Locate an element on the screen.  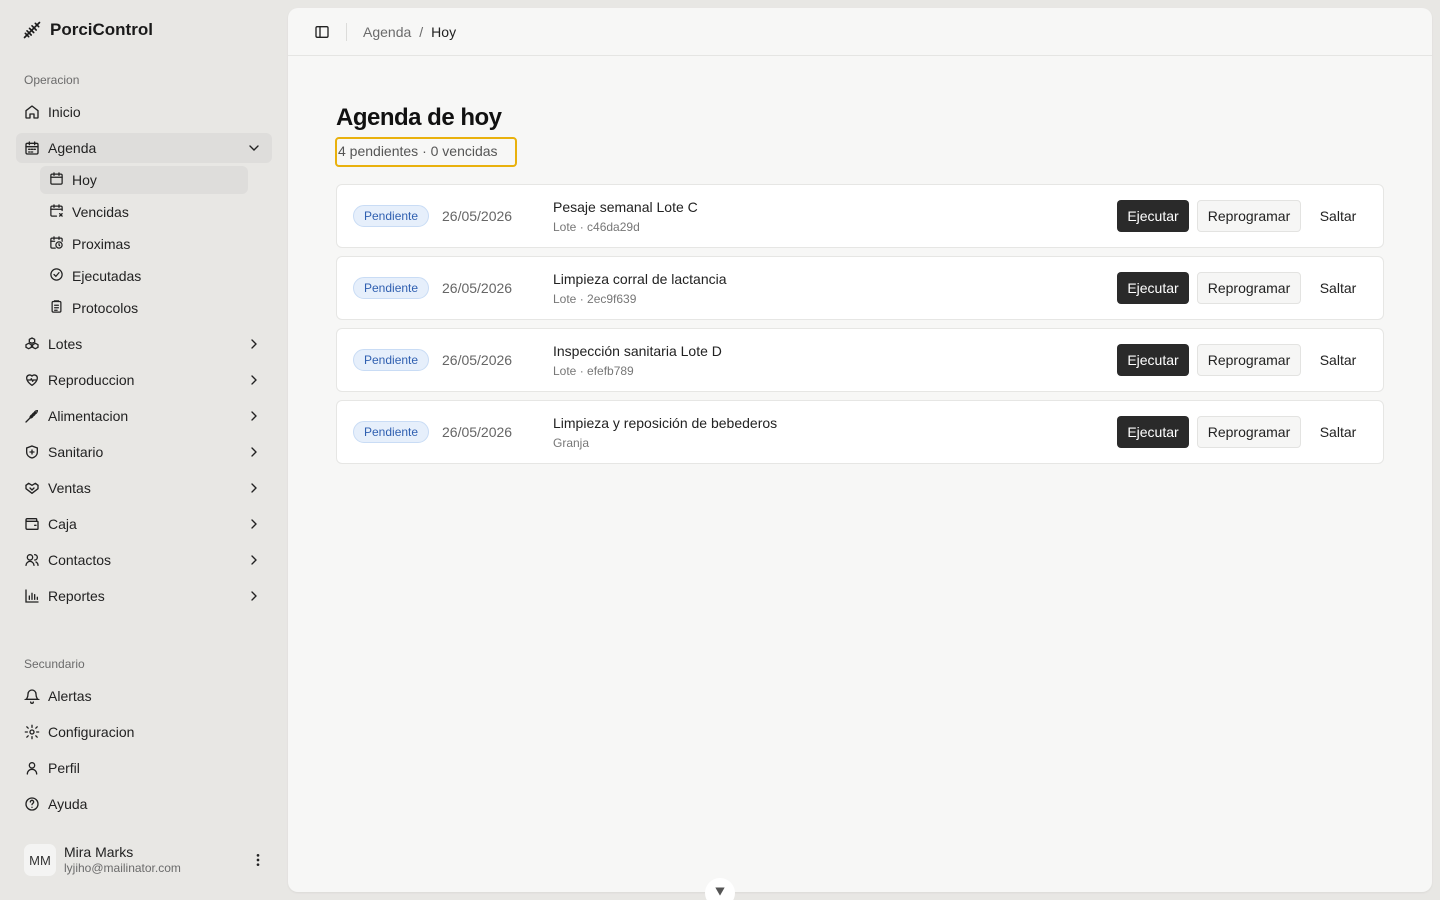
sidebar-item-label: Reportes is located at coordinates (76, 596).